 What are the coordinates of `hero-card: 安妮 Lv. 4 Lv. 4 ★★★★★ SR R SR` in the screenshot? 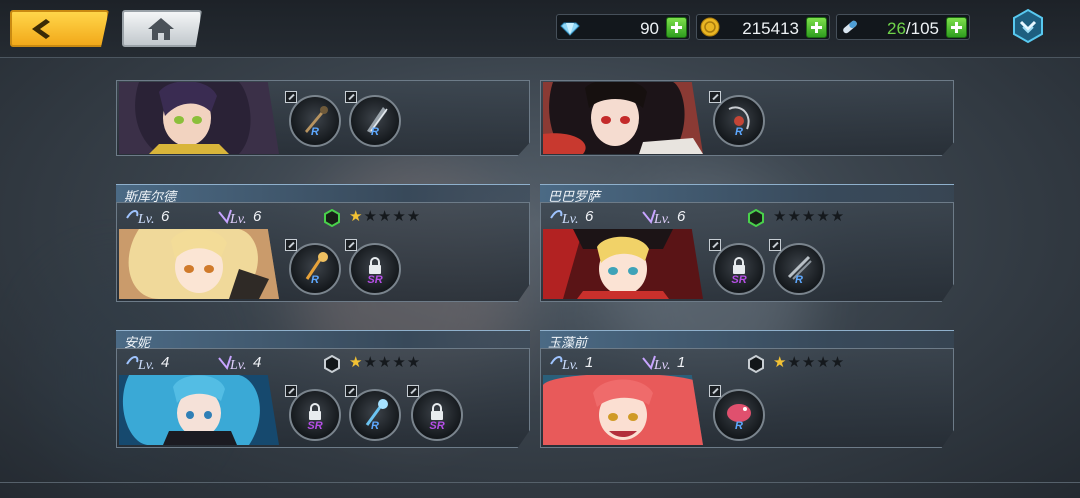 It's located at (323, 389).